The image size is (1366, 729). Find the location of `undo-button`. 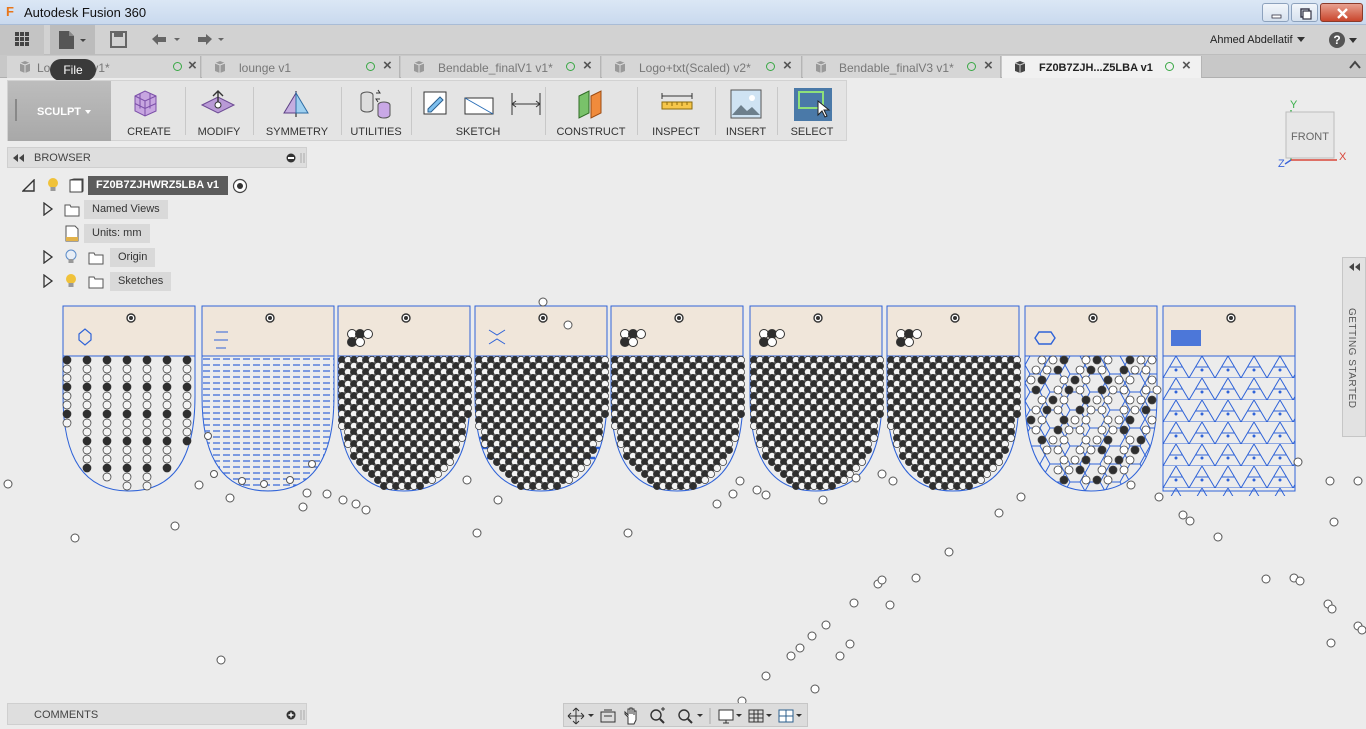

undo-button is located at coordinates (165, 40).